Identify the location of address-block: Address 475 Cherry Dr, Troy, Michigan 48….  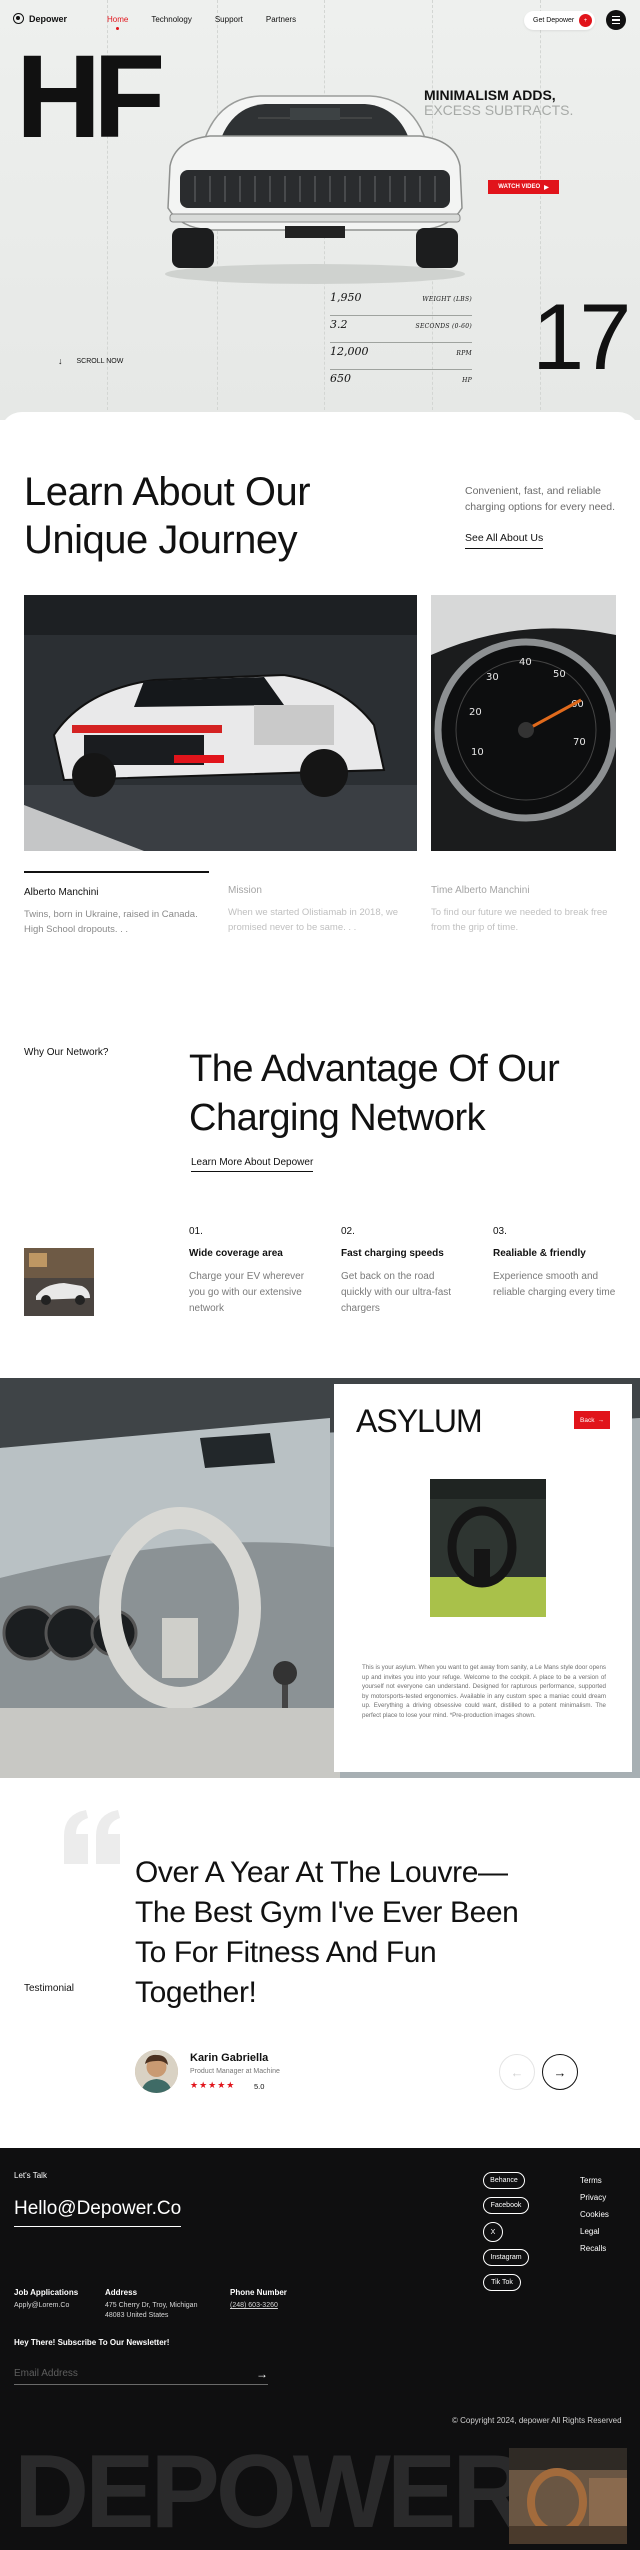
(151, 2304).